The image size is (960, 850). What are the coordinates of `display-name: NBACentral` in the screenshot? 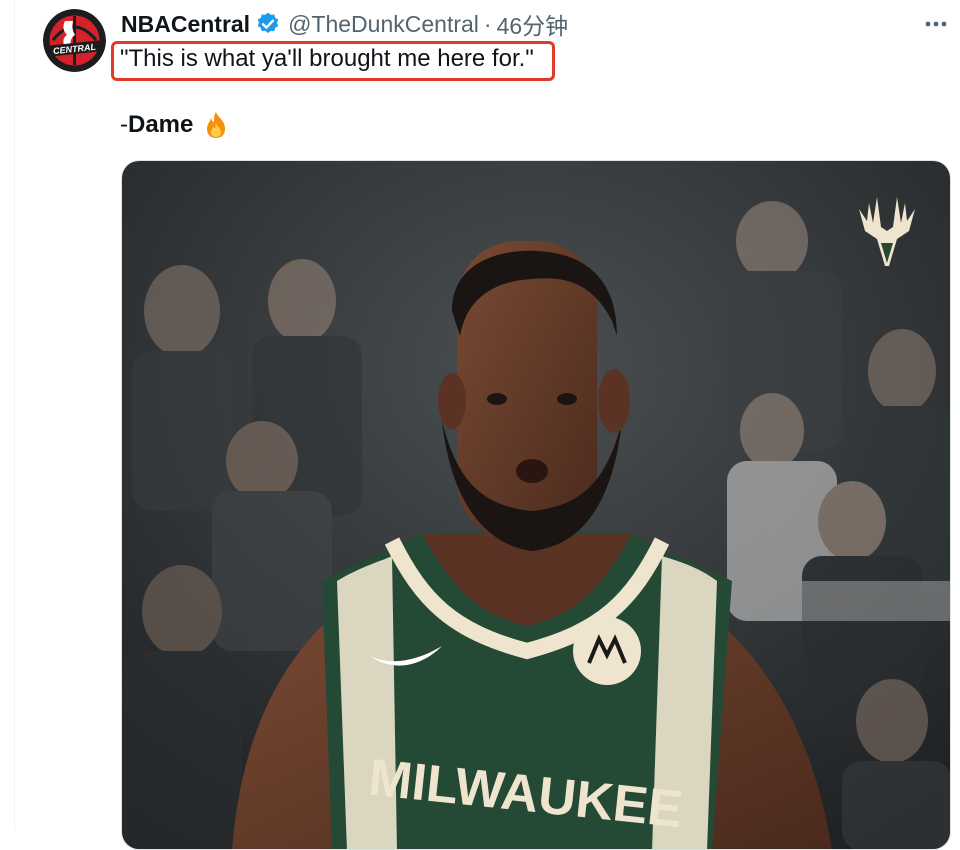 It's located at (185, 24).